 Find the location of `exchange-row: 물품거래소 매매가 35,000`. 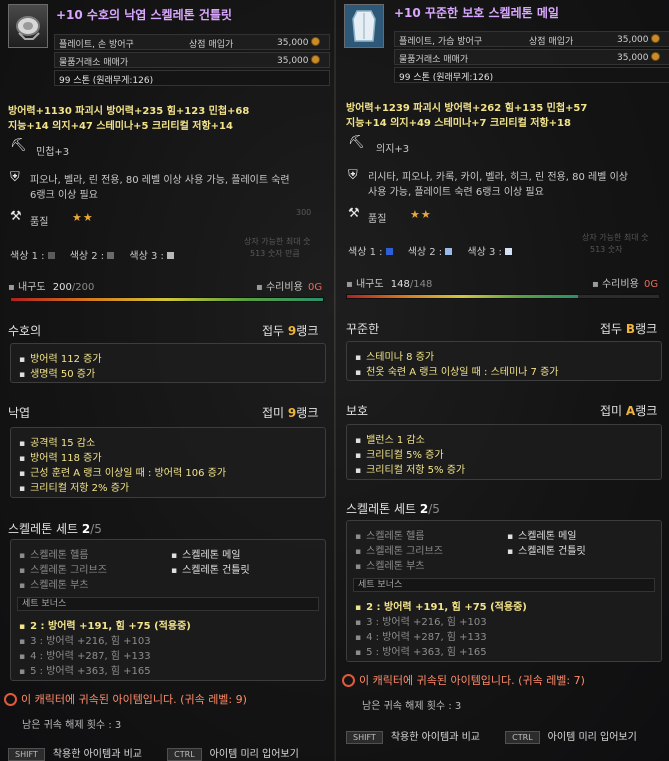

exchange-row: 물품거래소 매매가 35,000 is located at coordinates (531, 57).